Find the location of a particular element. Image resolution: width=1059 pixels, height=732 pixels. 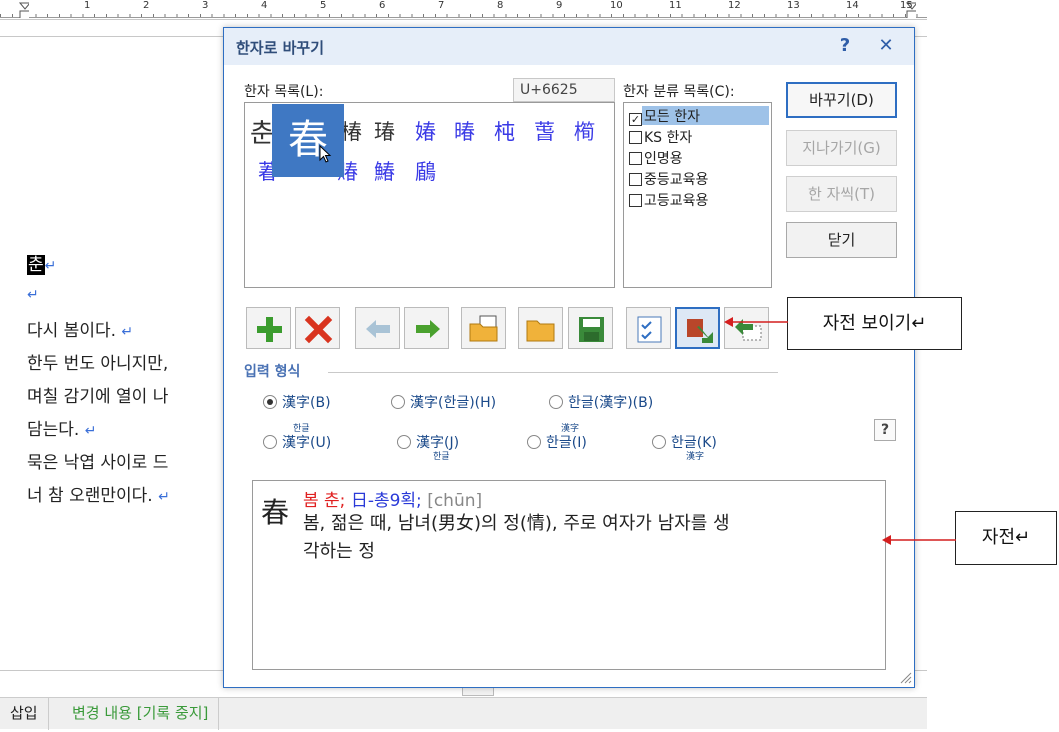

track-changes-indicator: 변경 내용 [기록 중지] is located at coordinates (141, 714).